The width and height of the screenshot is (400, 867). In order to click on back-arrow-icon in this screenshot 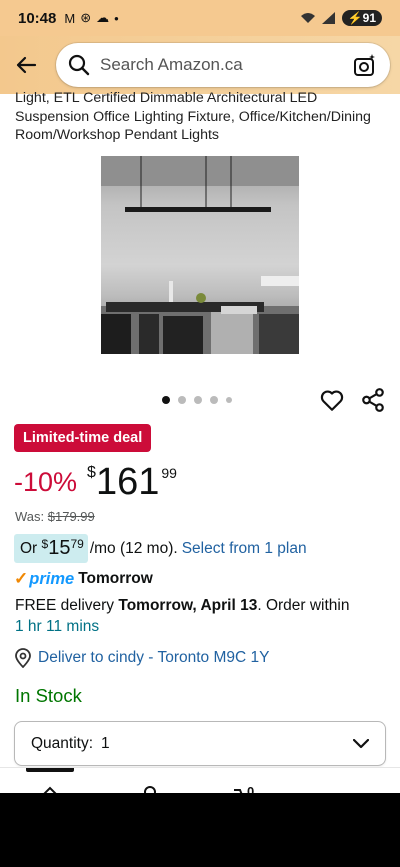, I will do `click(26, 65)`.